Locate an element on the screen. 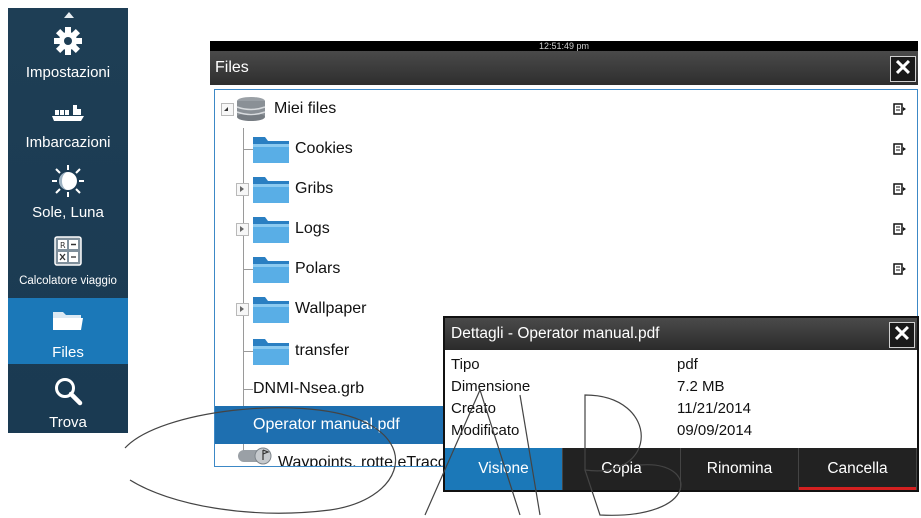  details-actions: Visione Copia Rinomina Cancella is located at coordinates (681, 469).